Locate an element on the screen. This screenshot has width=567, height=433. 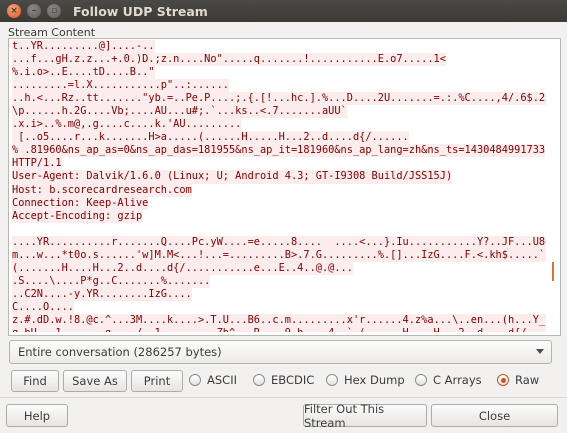
stream-line: Connection: Keep-Alive is located at coordinates (277, 203).